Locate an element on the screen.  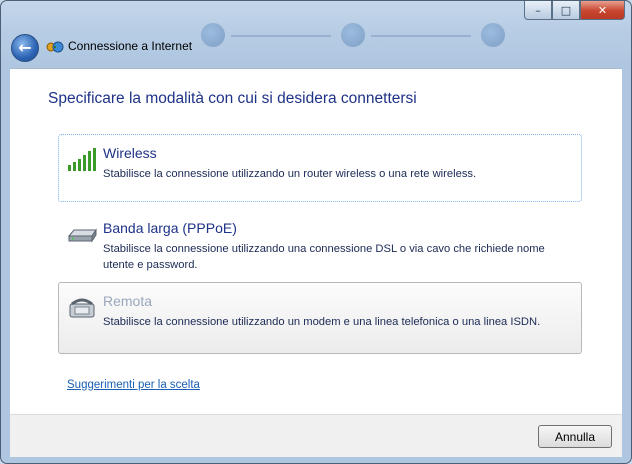
background-glass-decoration is located at coordinates (331, 35).